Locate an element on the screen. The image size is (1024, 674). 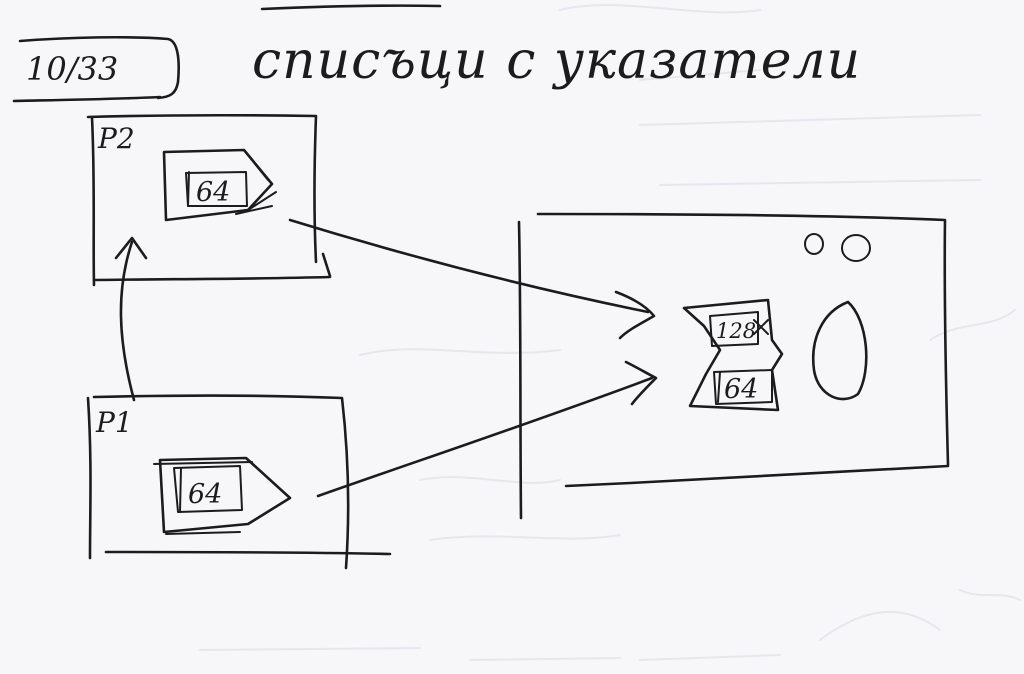
top-edge-stroke is located at coordinates (351, 7).